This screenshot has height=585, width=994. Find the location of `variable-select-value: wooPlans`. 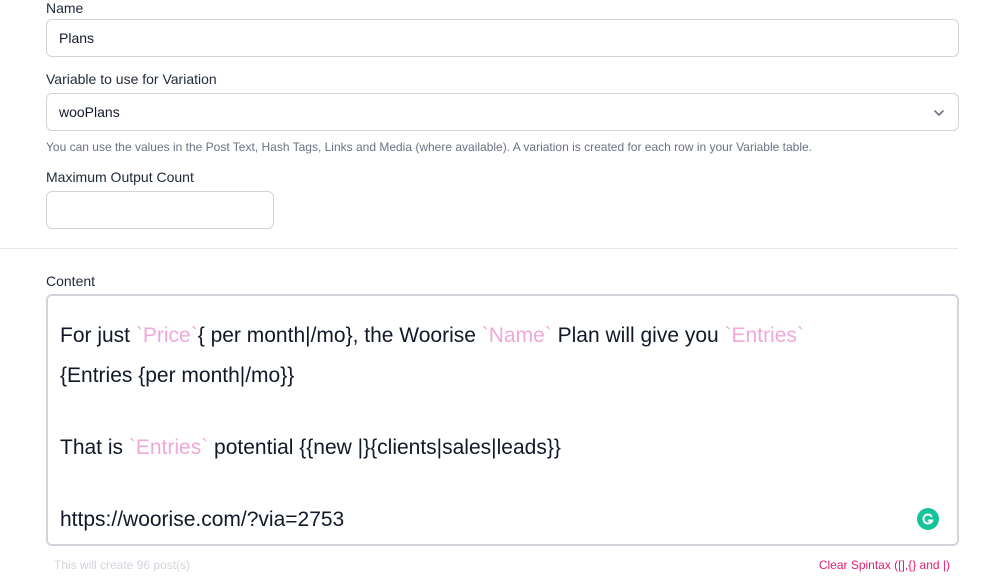

variable-select-value: wooPlans is located at coordinates (89, 112).